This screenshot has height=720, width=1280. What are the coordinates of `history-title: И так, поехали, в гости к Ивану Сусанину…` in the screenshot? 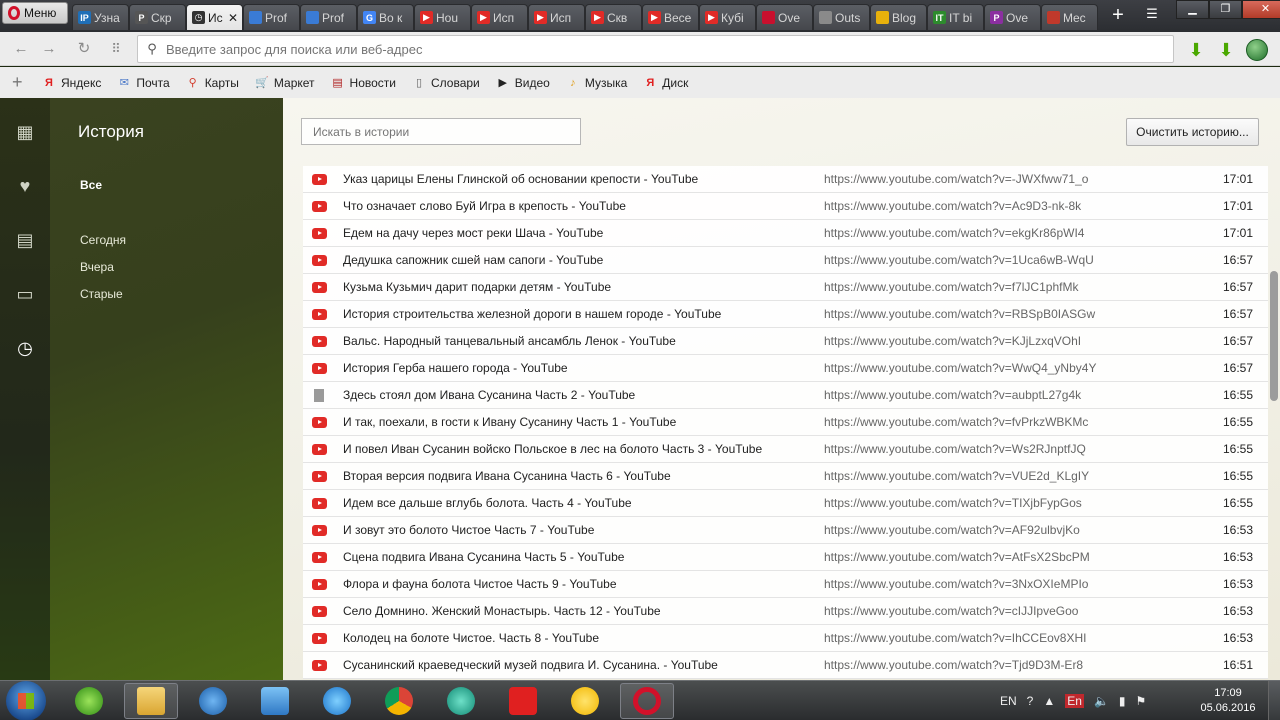 It's located at (509, 422).